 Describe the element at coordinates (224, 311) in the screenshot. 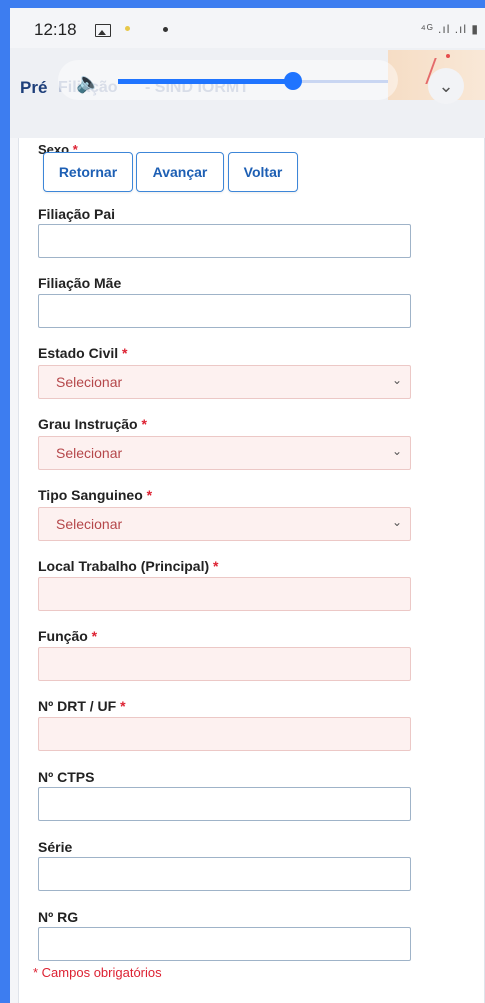

I see `mother-input` at that location.